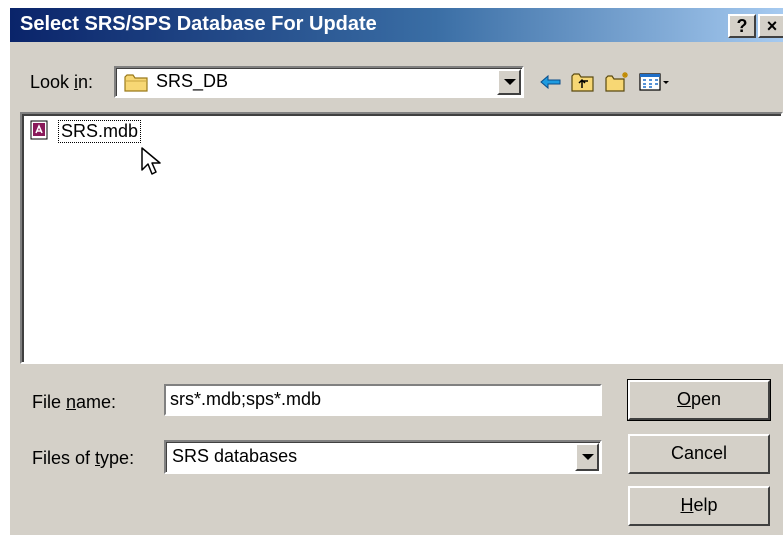  I want to click on filetype-value: SRS databases, so click(235, 456).